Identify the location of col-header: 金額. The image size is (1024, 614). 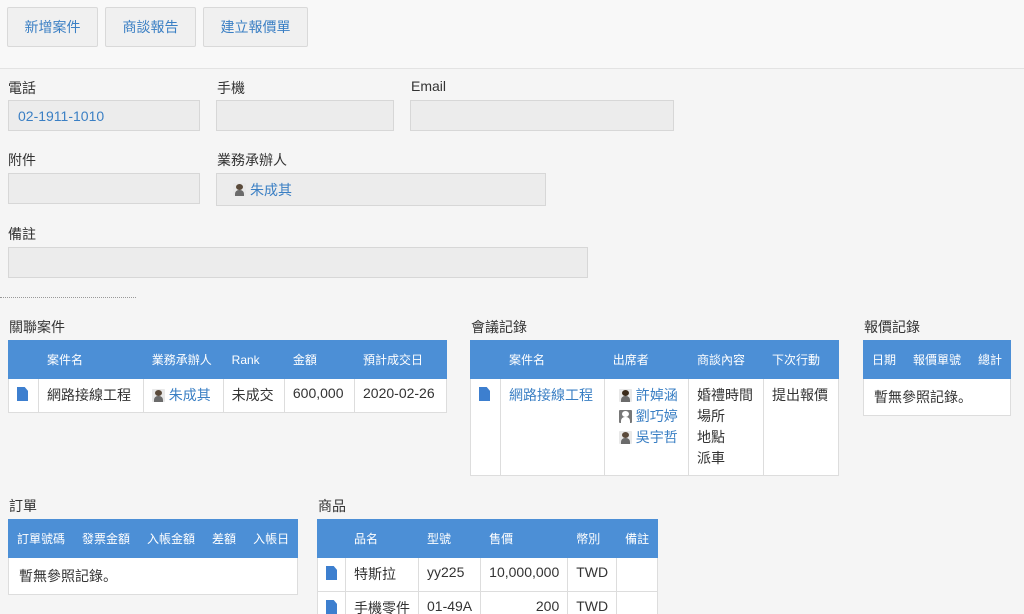
(319, 359).